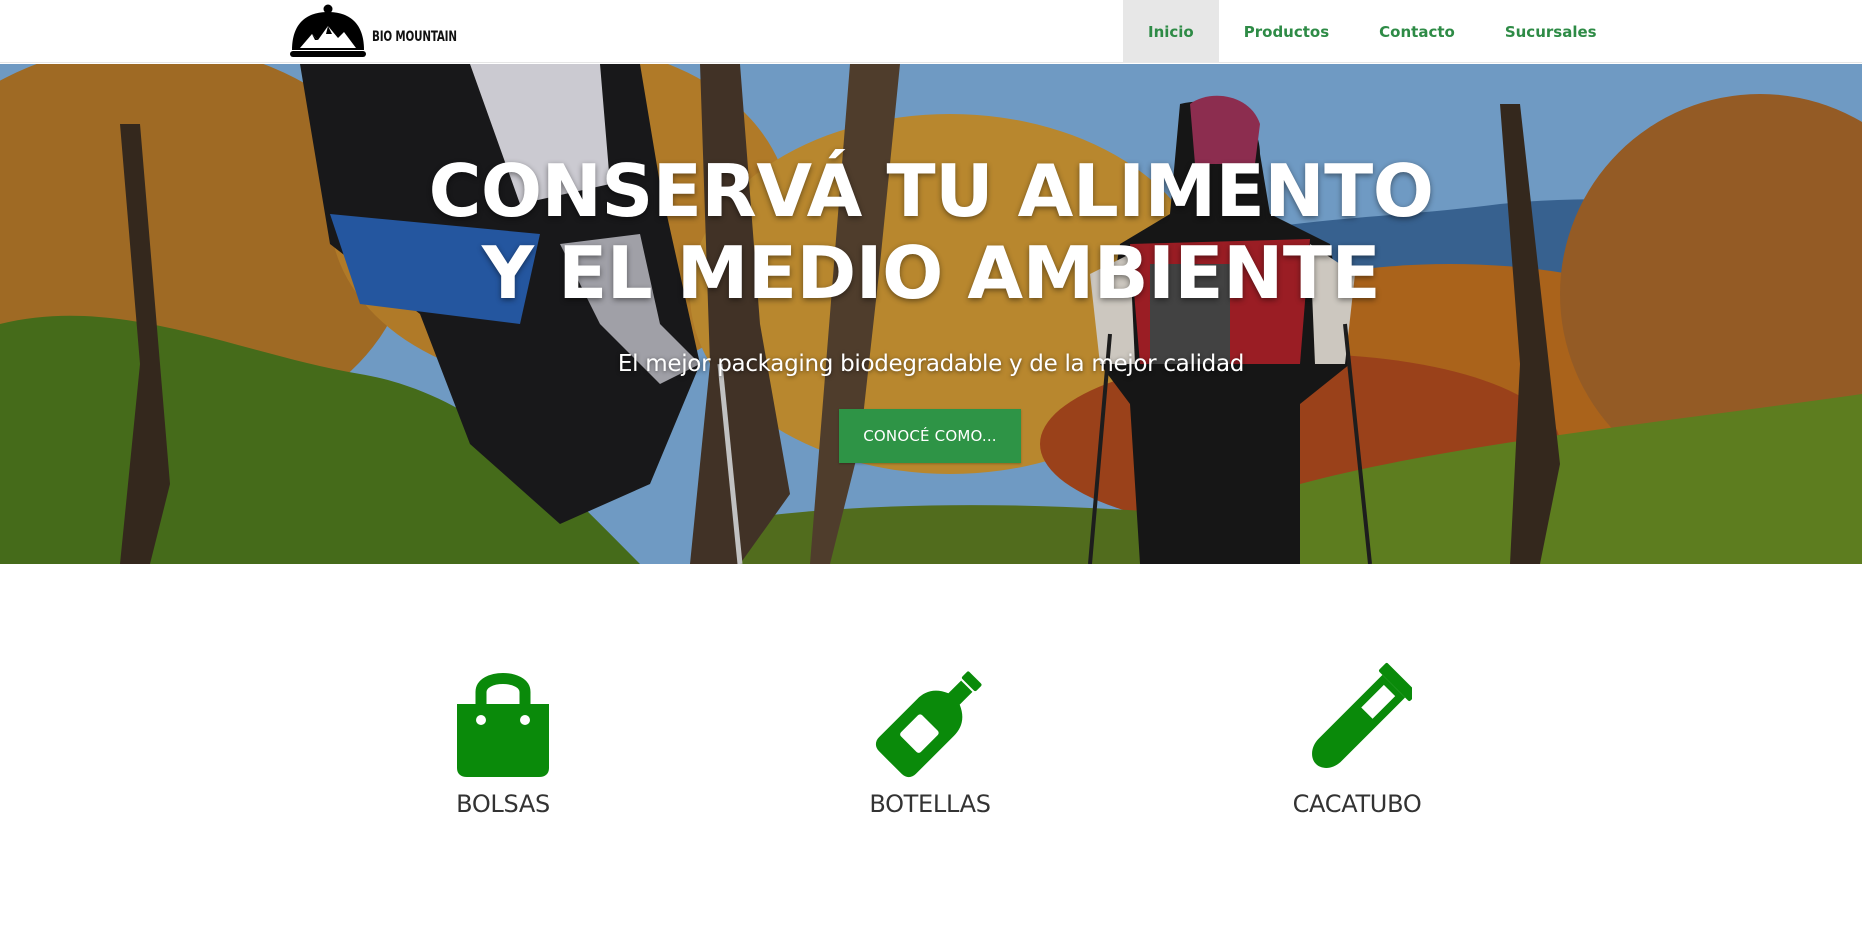 The width and height of the screenshot is (1862, 938). Describe the element at coordinates (930, 804) in the screenshot. I see `feature-label: BOTELLAS` at that location.